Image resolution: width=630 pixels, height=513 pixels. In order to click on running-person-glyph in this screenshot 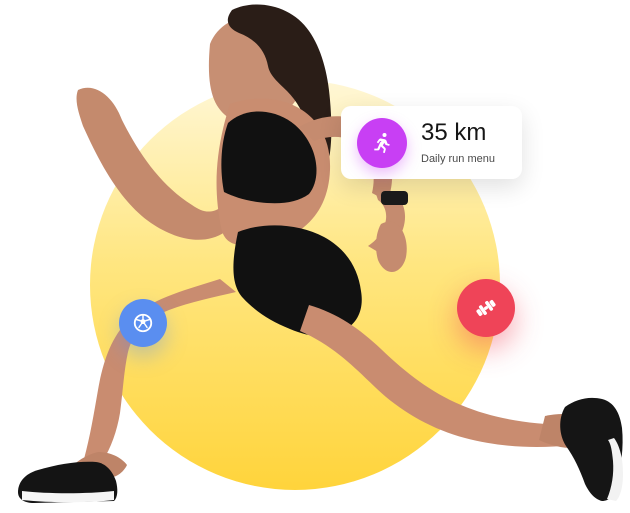, I will do `click(382, 142)`.